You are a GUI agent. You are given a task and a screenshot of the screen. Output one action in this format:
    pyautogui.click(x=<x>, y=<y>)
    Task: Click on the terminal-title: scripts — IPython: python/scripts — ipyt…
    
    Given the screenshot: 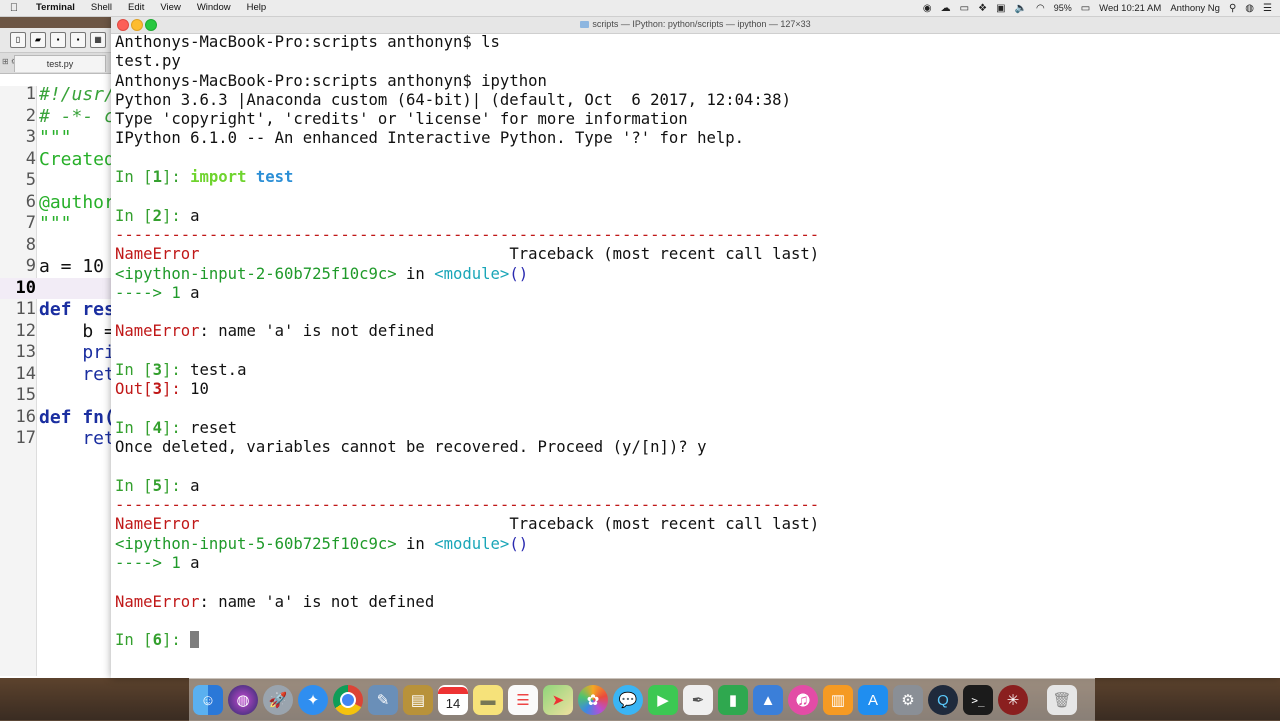 What is the action you would take?
    pyautogui.click(x=701, y=24)
    